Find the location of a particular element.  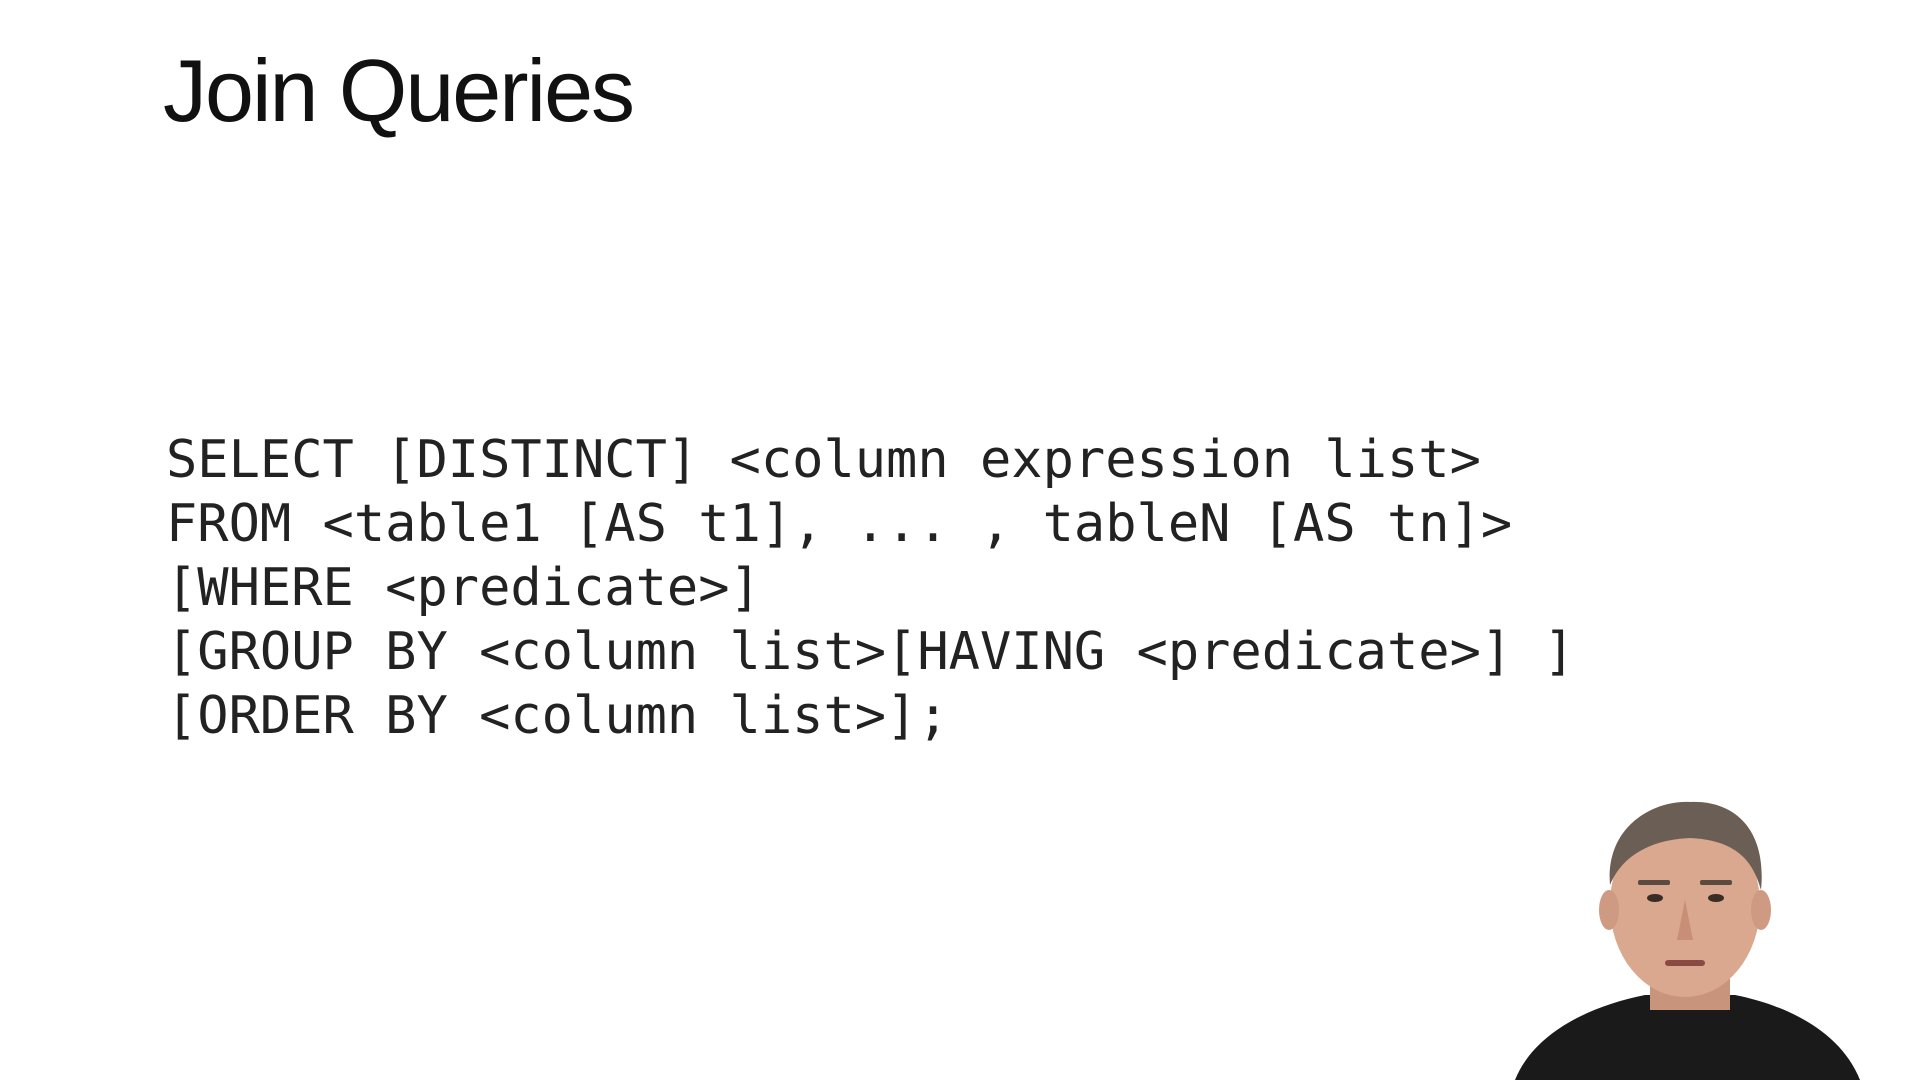

presenter-video is located at coordinates (1685, 930).